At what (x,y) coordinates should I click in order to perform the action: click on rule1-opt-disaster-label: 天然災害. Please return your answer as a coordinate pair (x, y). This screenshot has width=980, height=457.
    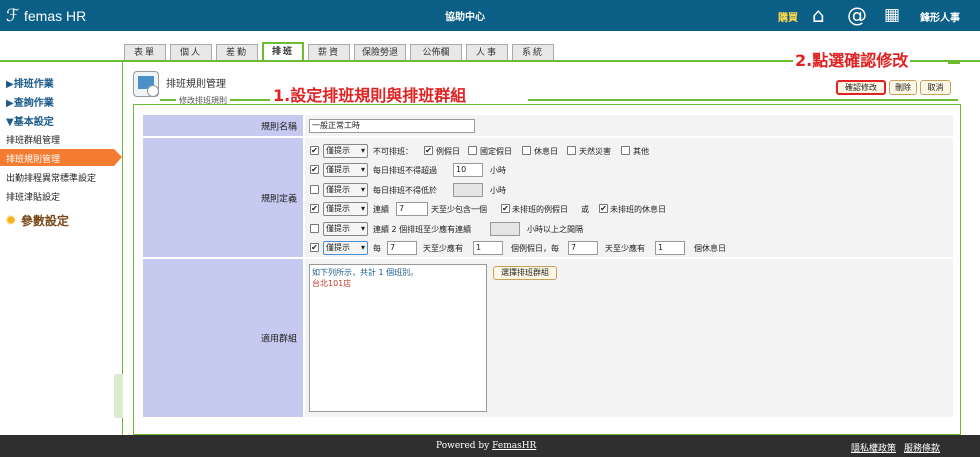
    Looking at the image, I should click on (595, 151).